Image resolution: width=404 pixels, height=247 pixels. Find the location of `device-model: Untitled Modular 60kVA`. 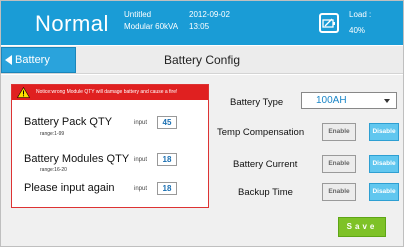

device-model: Untitled Modular 60kVA is located at coordinates (151, 21).